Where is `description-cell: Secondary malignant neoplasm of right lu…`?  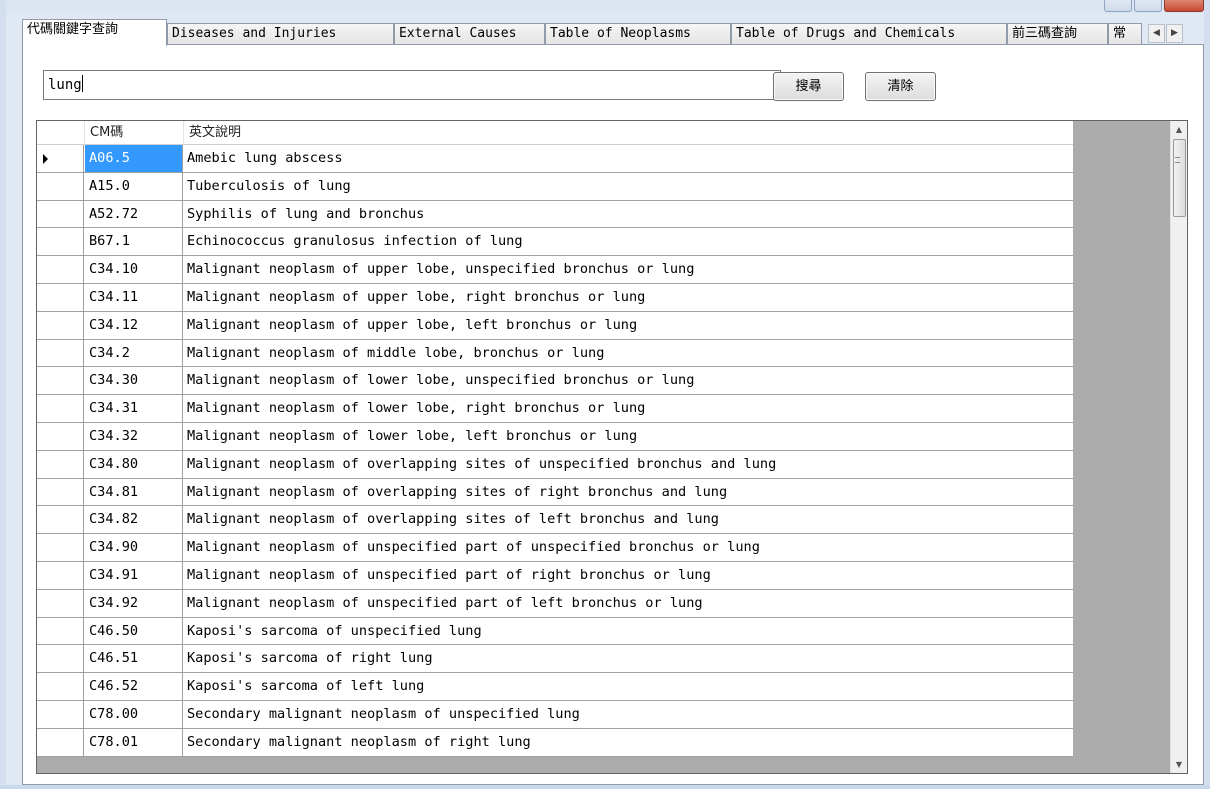
description-cell: Secondary malignant neoplasm of right lu… is located at coordinates (628, 742).